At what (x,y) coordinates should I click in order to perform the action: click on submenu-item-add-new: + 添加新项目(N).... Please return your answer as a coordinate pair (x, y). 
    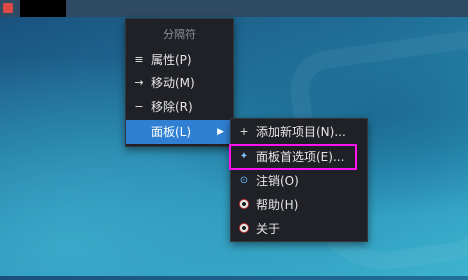
    Looking at the image, I should click on (299, 132).